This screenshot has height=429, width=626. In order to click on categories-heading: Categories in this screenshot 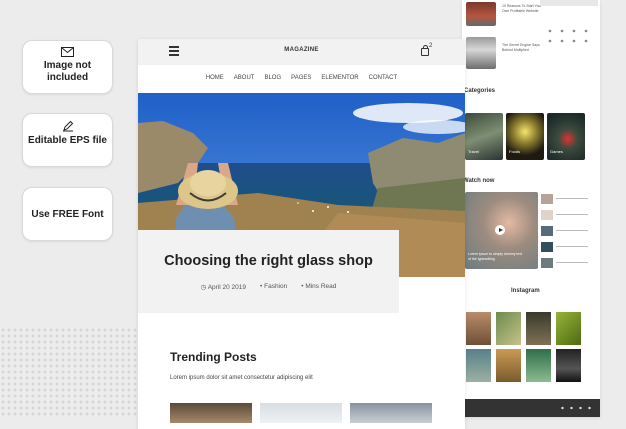, I will do `click(480, 91)`.